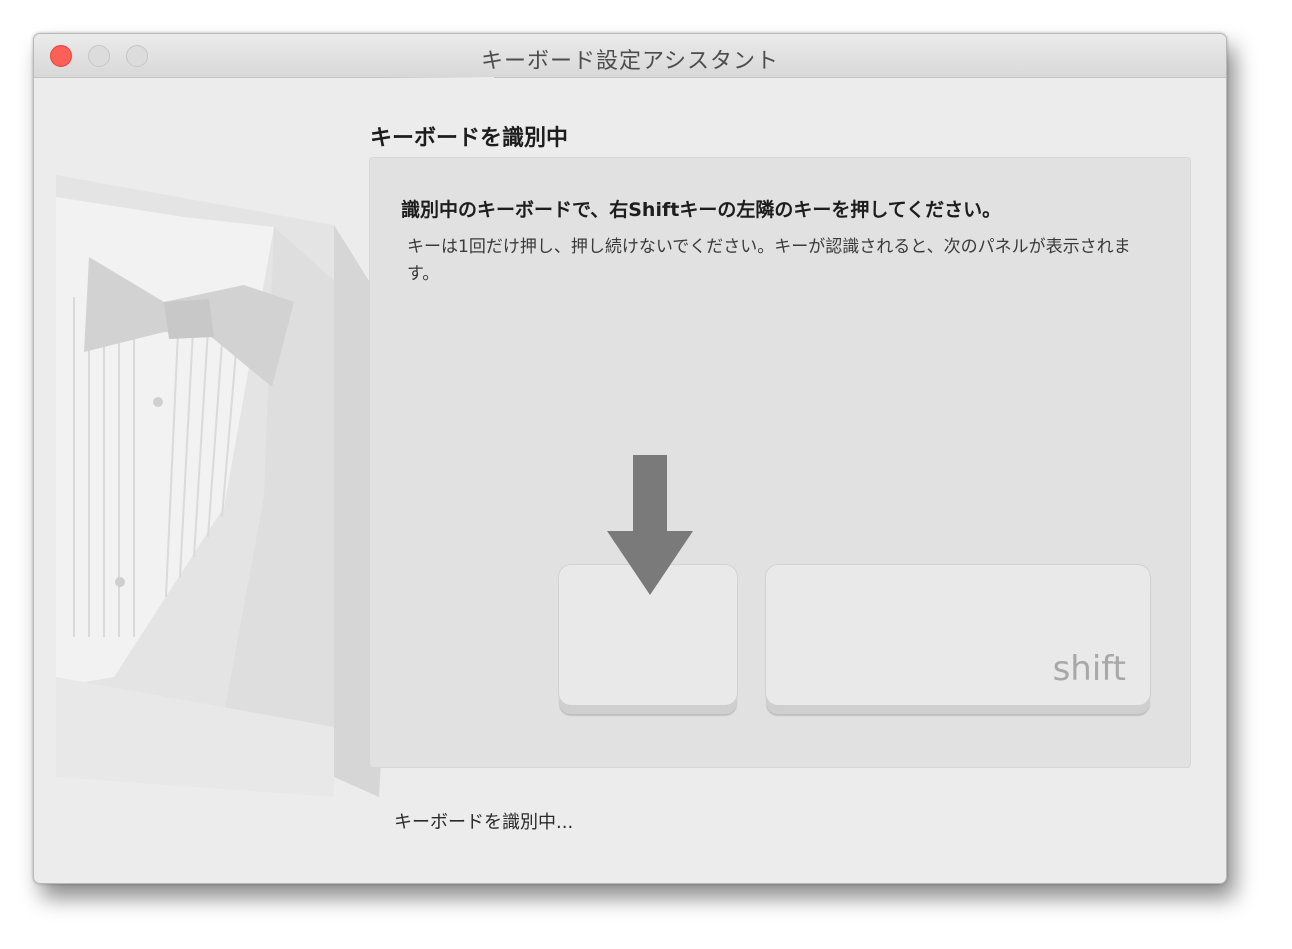  What do you see at coordinates (958, 635) in the screenshot?
I see `shift-key-graphic: shift` at bounding box center [958, 635].